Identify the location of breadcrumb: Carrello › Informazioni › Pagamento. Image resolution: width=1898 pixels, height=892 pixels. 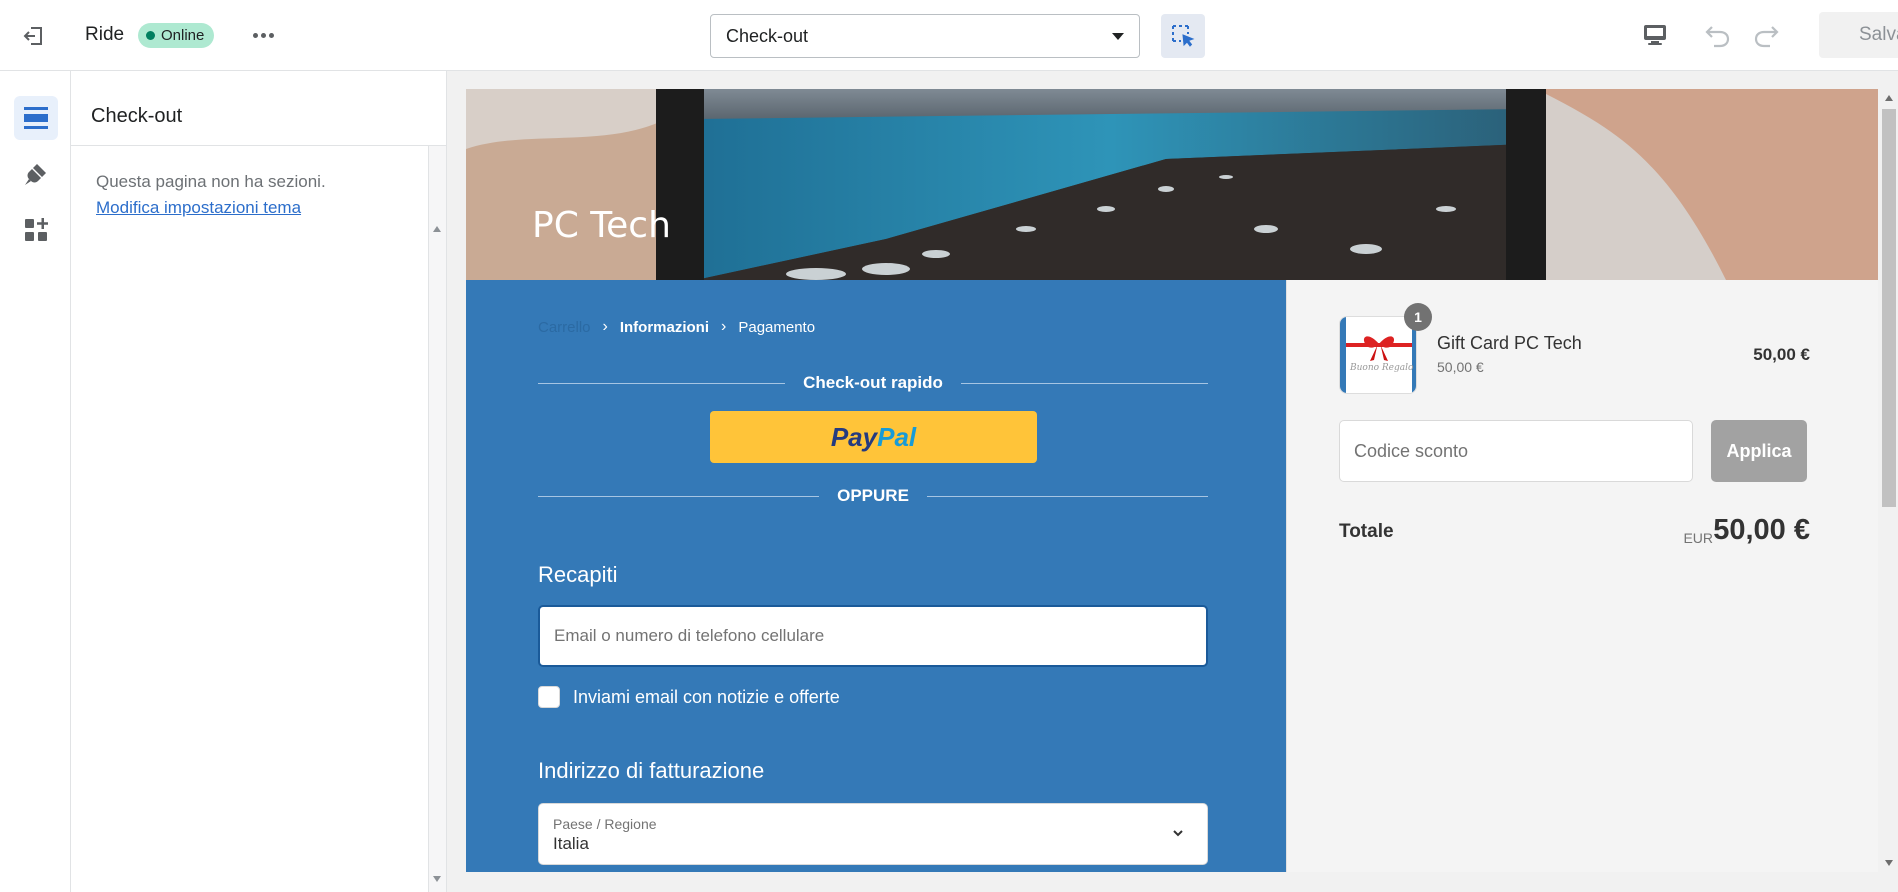
(676, 327).